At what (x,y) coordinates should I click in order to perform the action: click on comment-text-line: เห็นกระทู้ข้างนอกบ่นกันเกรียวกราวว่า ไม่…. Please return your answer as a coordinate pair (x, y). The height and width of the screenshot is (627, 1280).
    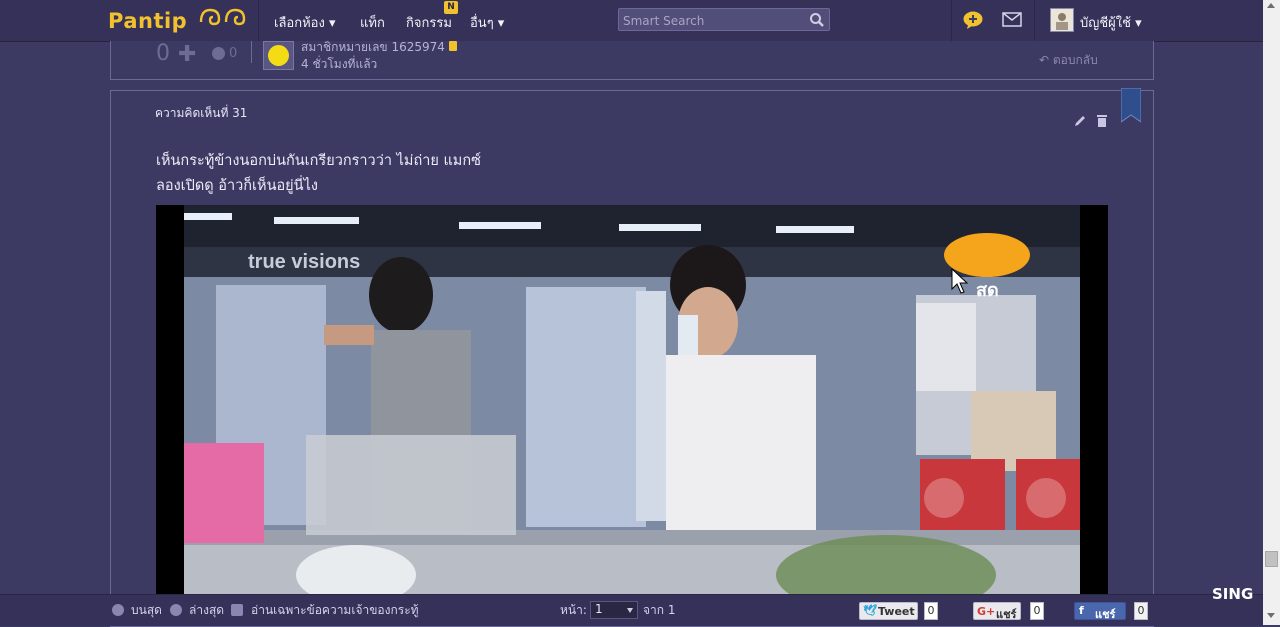
    Looking at the image, I should click on (318, 161).